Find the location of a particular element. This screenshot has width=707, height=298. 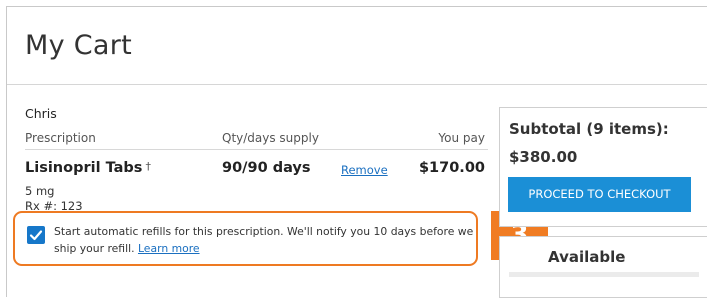

header-divider is located at coordinates (256, 149).